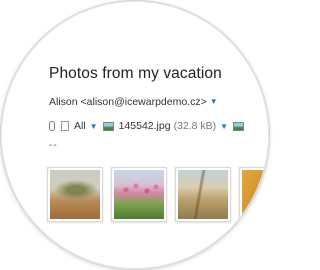 Image resolution: width=320 pixels, height=270 pixels. What do you see at coordinates (94, 126) in the screenshot?
I see `filter-chevron-down-icon: ▼` at bounding box center [94, 126].